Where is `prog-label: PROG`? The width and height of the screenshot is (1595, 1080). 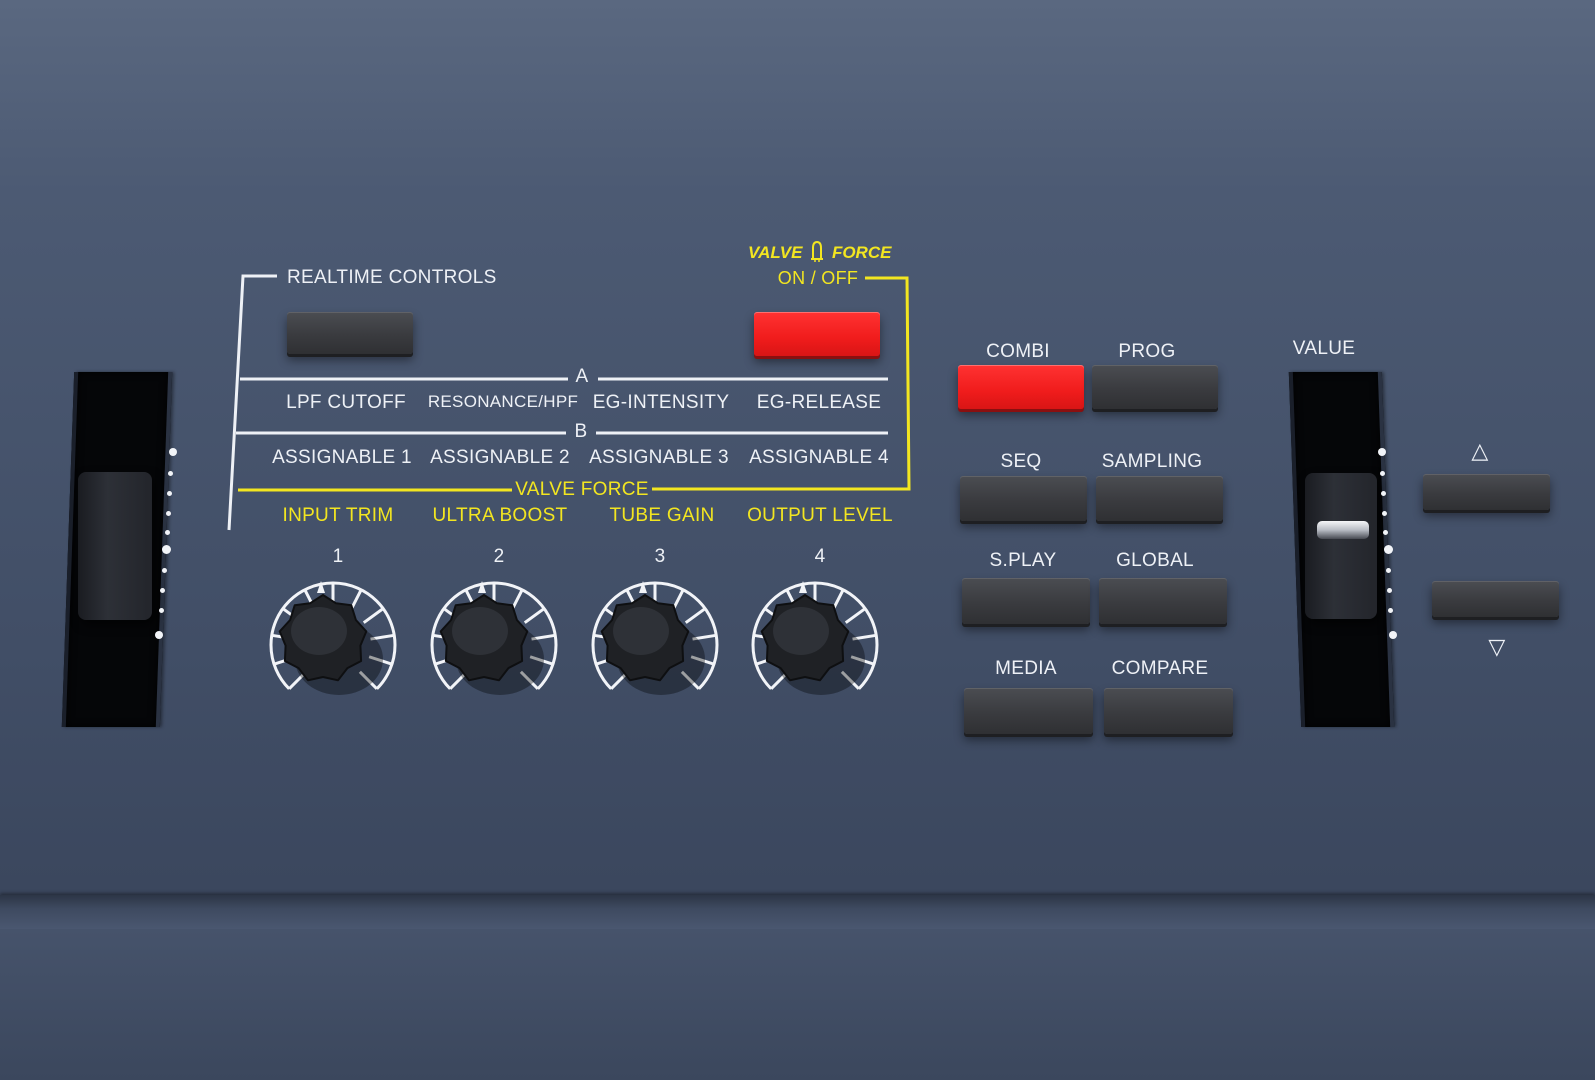 prog-label: PROG is located at coordinates (1147, 351).